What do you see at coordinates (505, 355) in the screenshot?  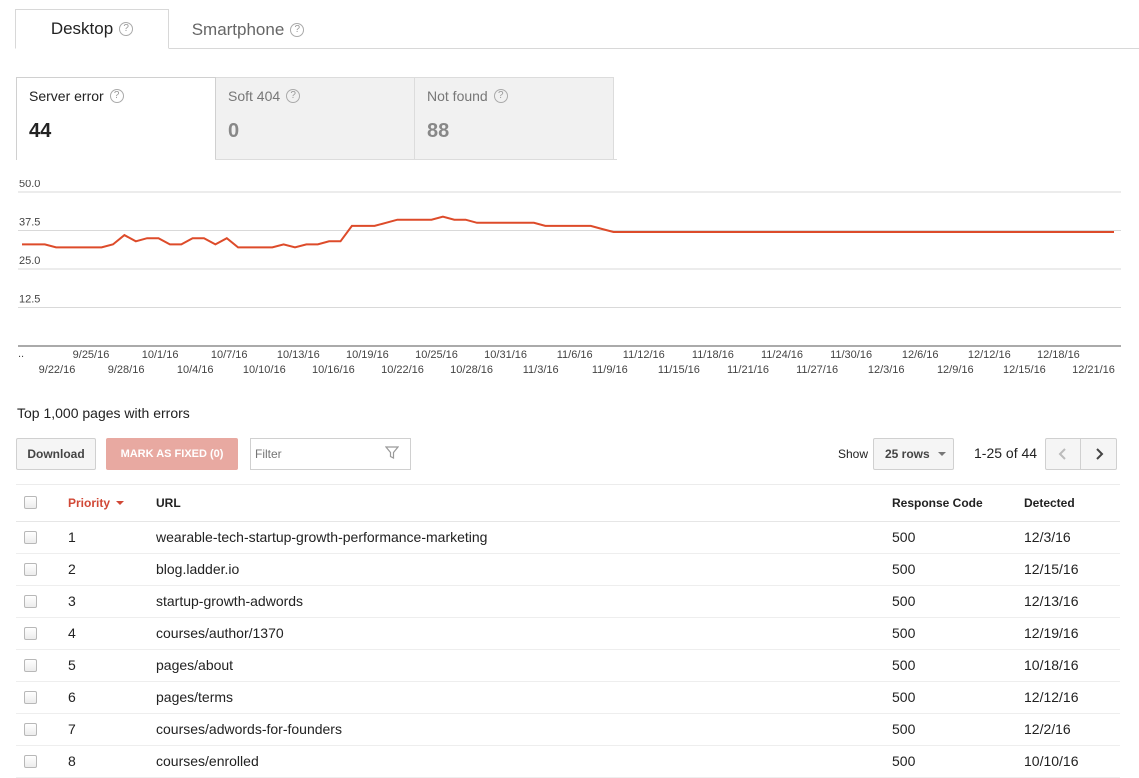 I see `x-tick-label: 10/31/16` at bounding box center [505, 355].